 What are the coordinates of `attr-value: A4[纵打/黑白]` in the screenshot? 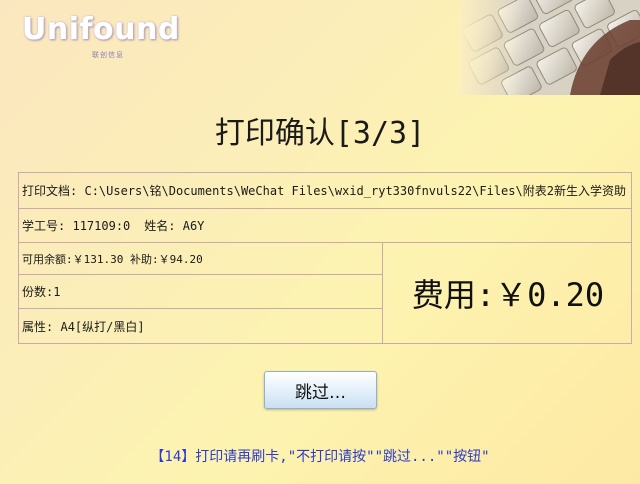 It's located at (102, 326).